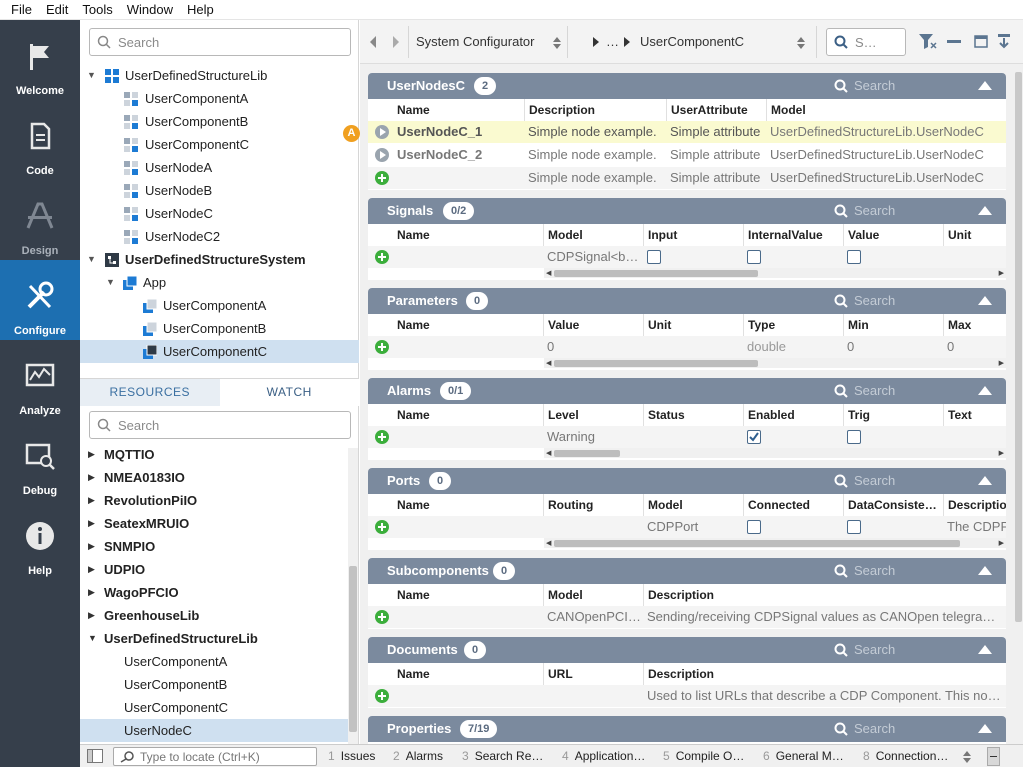 Image resolution: width=1023 pixels, height=767 pixels. Describe the element at coordinates (40, 380) in the screenshot. I see `nav-analyze: Analyze` at that location.